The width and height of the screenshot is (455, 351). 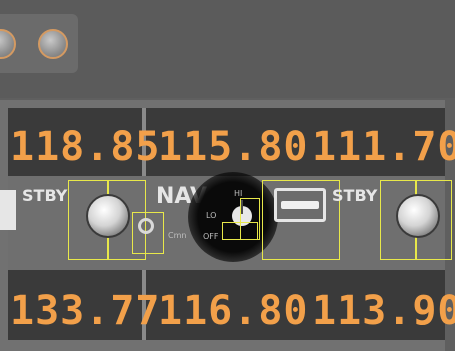 I want to click on com-active-frequency: 118.85, so click(x=85, y=147).